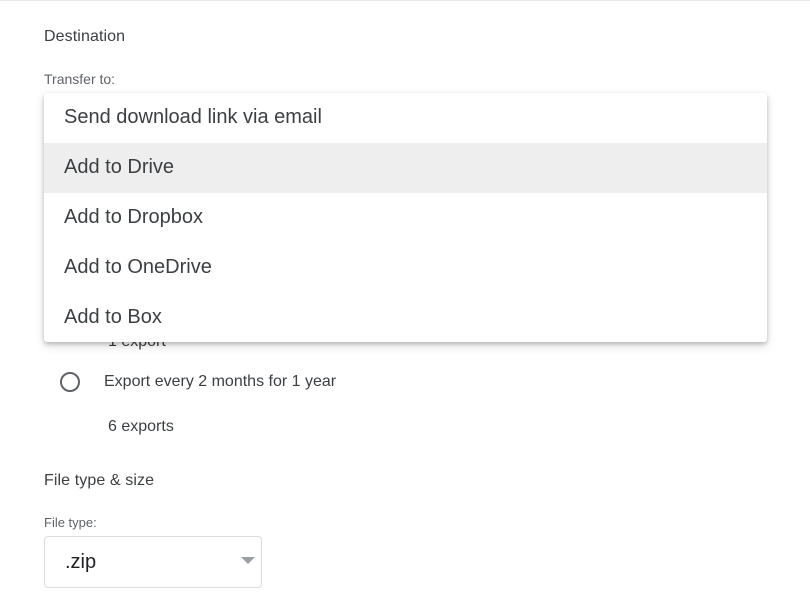 This screenshot has height=606, width=810. I want to click on frequency-option-label: Export every 2 months for 1 year, so click(220, 381).